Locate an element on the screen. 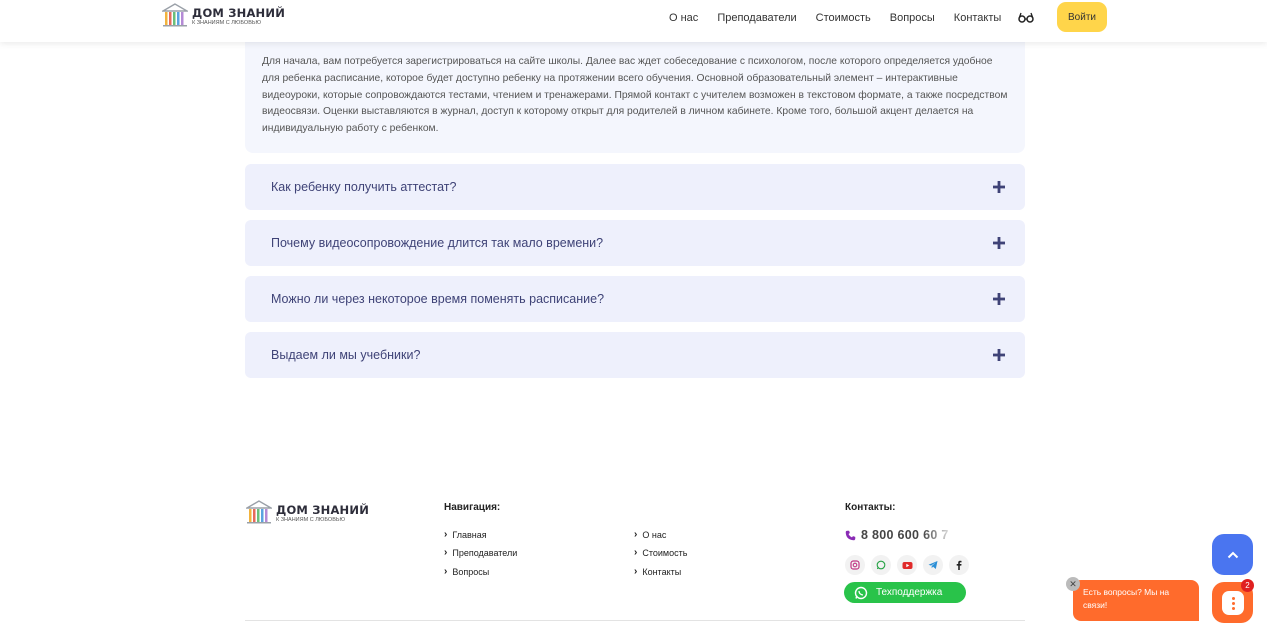  nav-link-faq: Вопросы is located at coordinates (912, 18).